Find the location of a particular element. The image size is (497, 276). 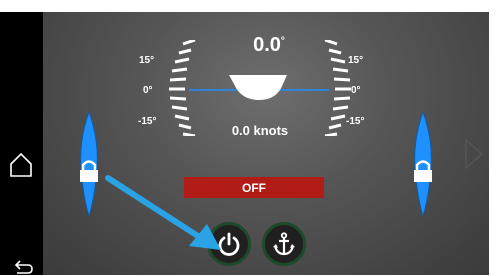

speed-readout: 0.0 knots is located at coordinates (260, 130).